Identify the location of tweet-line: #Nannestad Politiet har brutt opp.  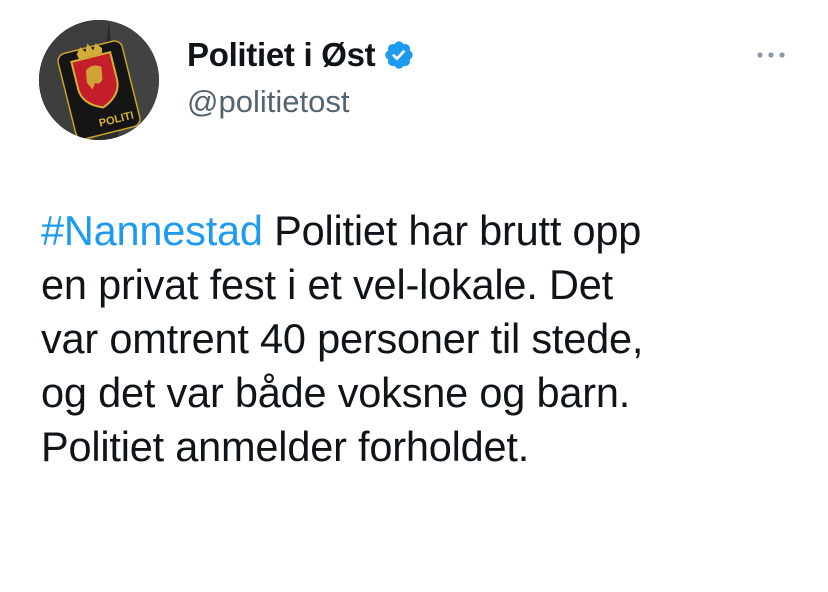
(421, 231).